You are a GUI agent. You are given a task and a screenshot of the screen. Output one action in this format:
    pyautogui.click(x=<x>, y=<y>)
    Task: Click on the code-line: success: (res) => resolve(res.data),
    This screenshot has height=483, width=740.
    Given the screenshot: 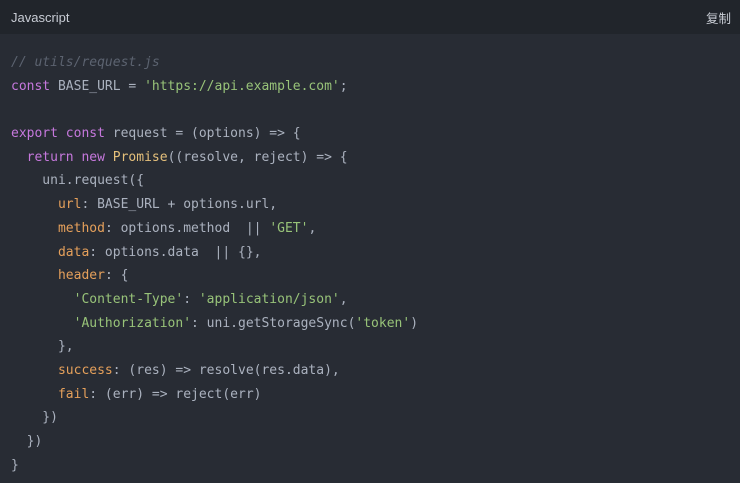 What is the action you would take?
    pyautogui.click(x=375, y=371)
    